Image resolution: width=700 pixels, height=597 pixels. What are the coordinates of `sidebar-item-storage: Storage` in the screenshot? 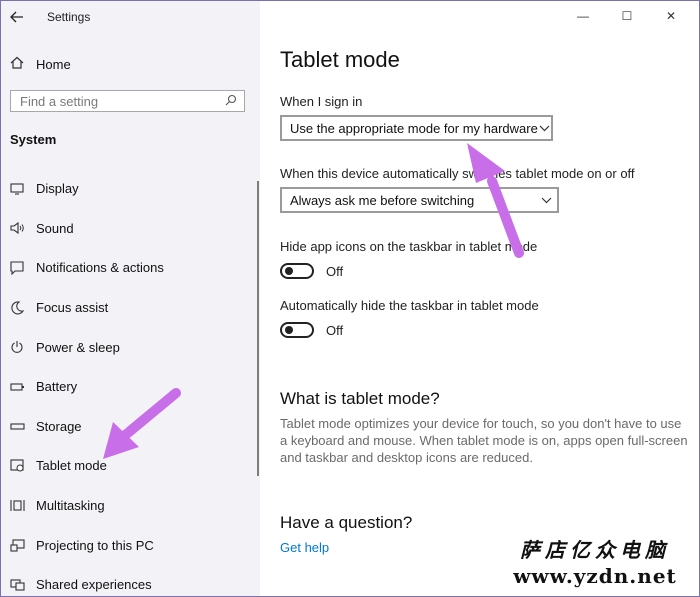 It's located at (128, 427).